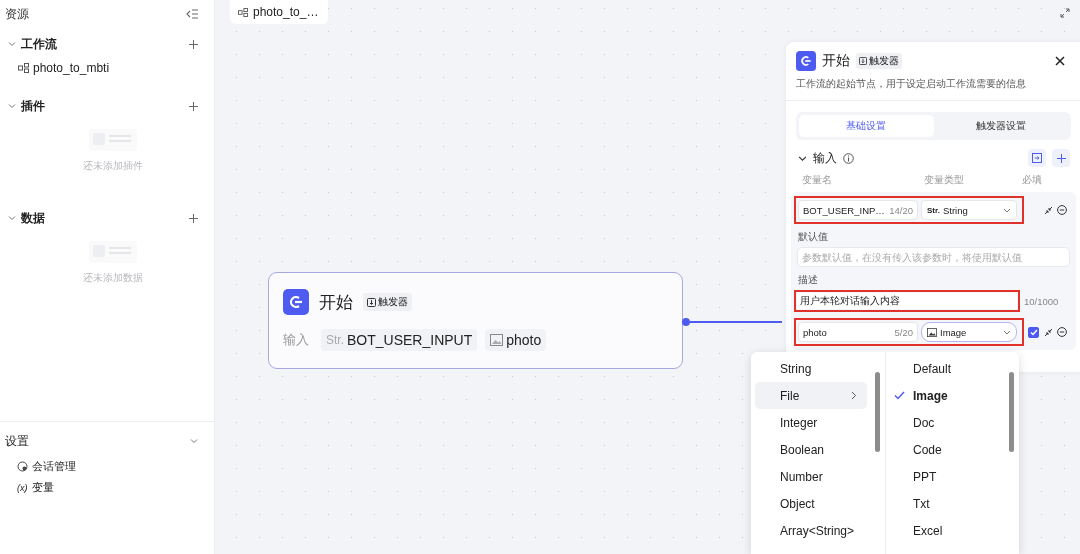  What do you see at coordinates (516, 340) in the screenshot?
I see `input-chip: photo` at bounding box center [516, 340].